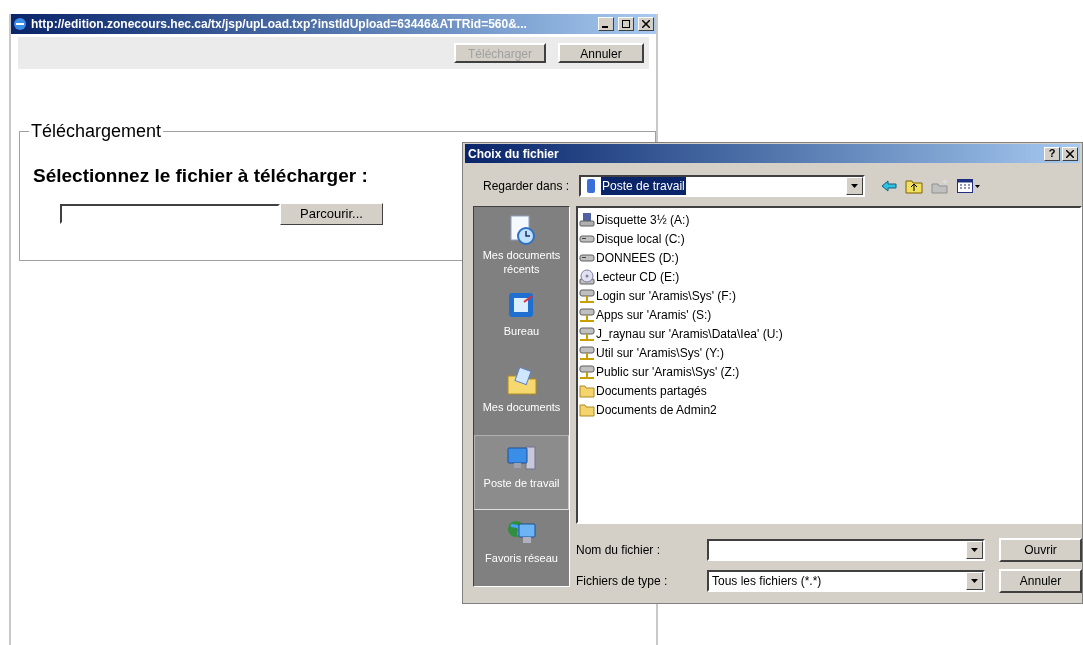  Describe the element at coordinates (200, 176) in the screenshot. I see `section-heading: Sélectionnez le fichier à télécharger :` at that location.